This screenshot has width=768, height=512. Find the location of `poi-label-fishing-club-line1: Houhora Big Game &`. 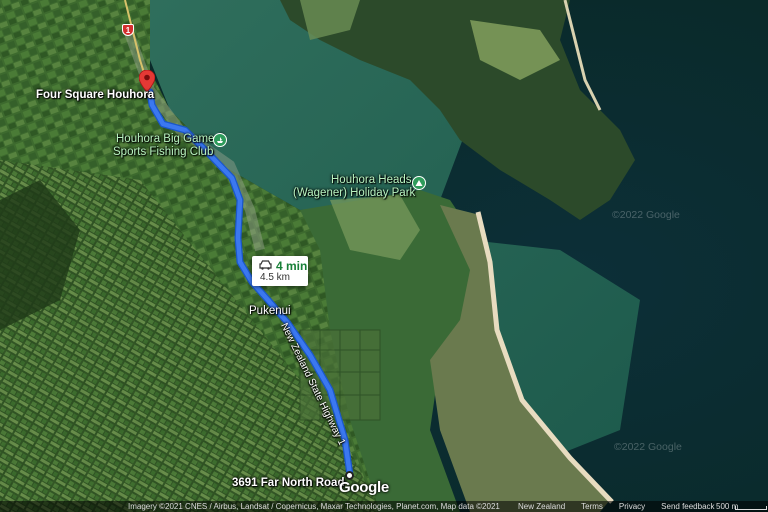

poi-label-fishing-club-line1: Houhora Big Game & is located at coordinates (170, 139).